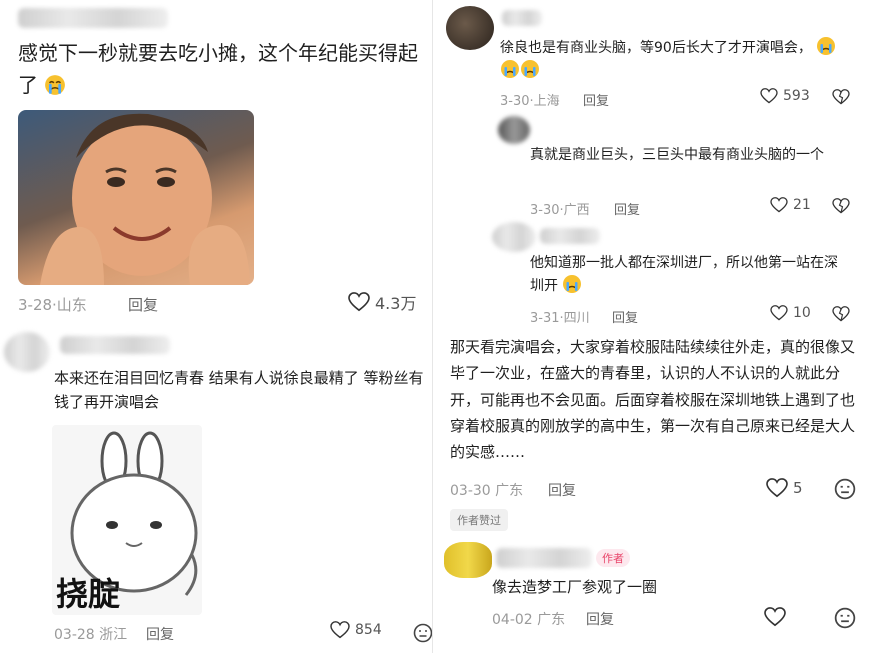  I want to click on reply-meta: 3-31·四川, so click(560, 318).